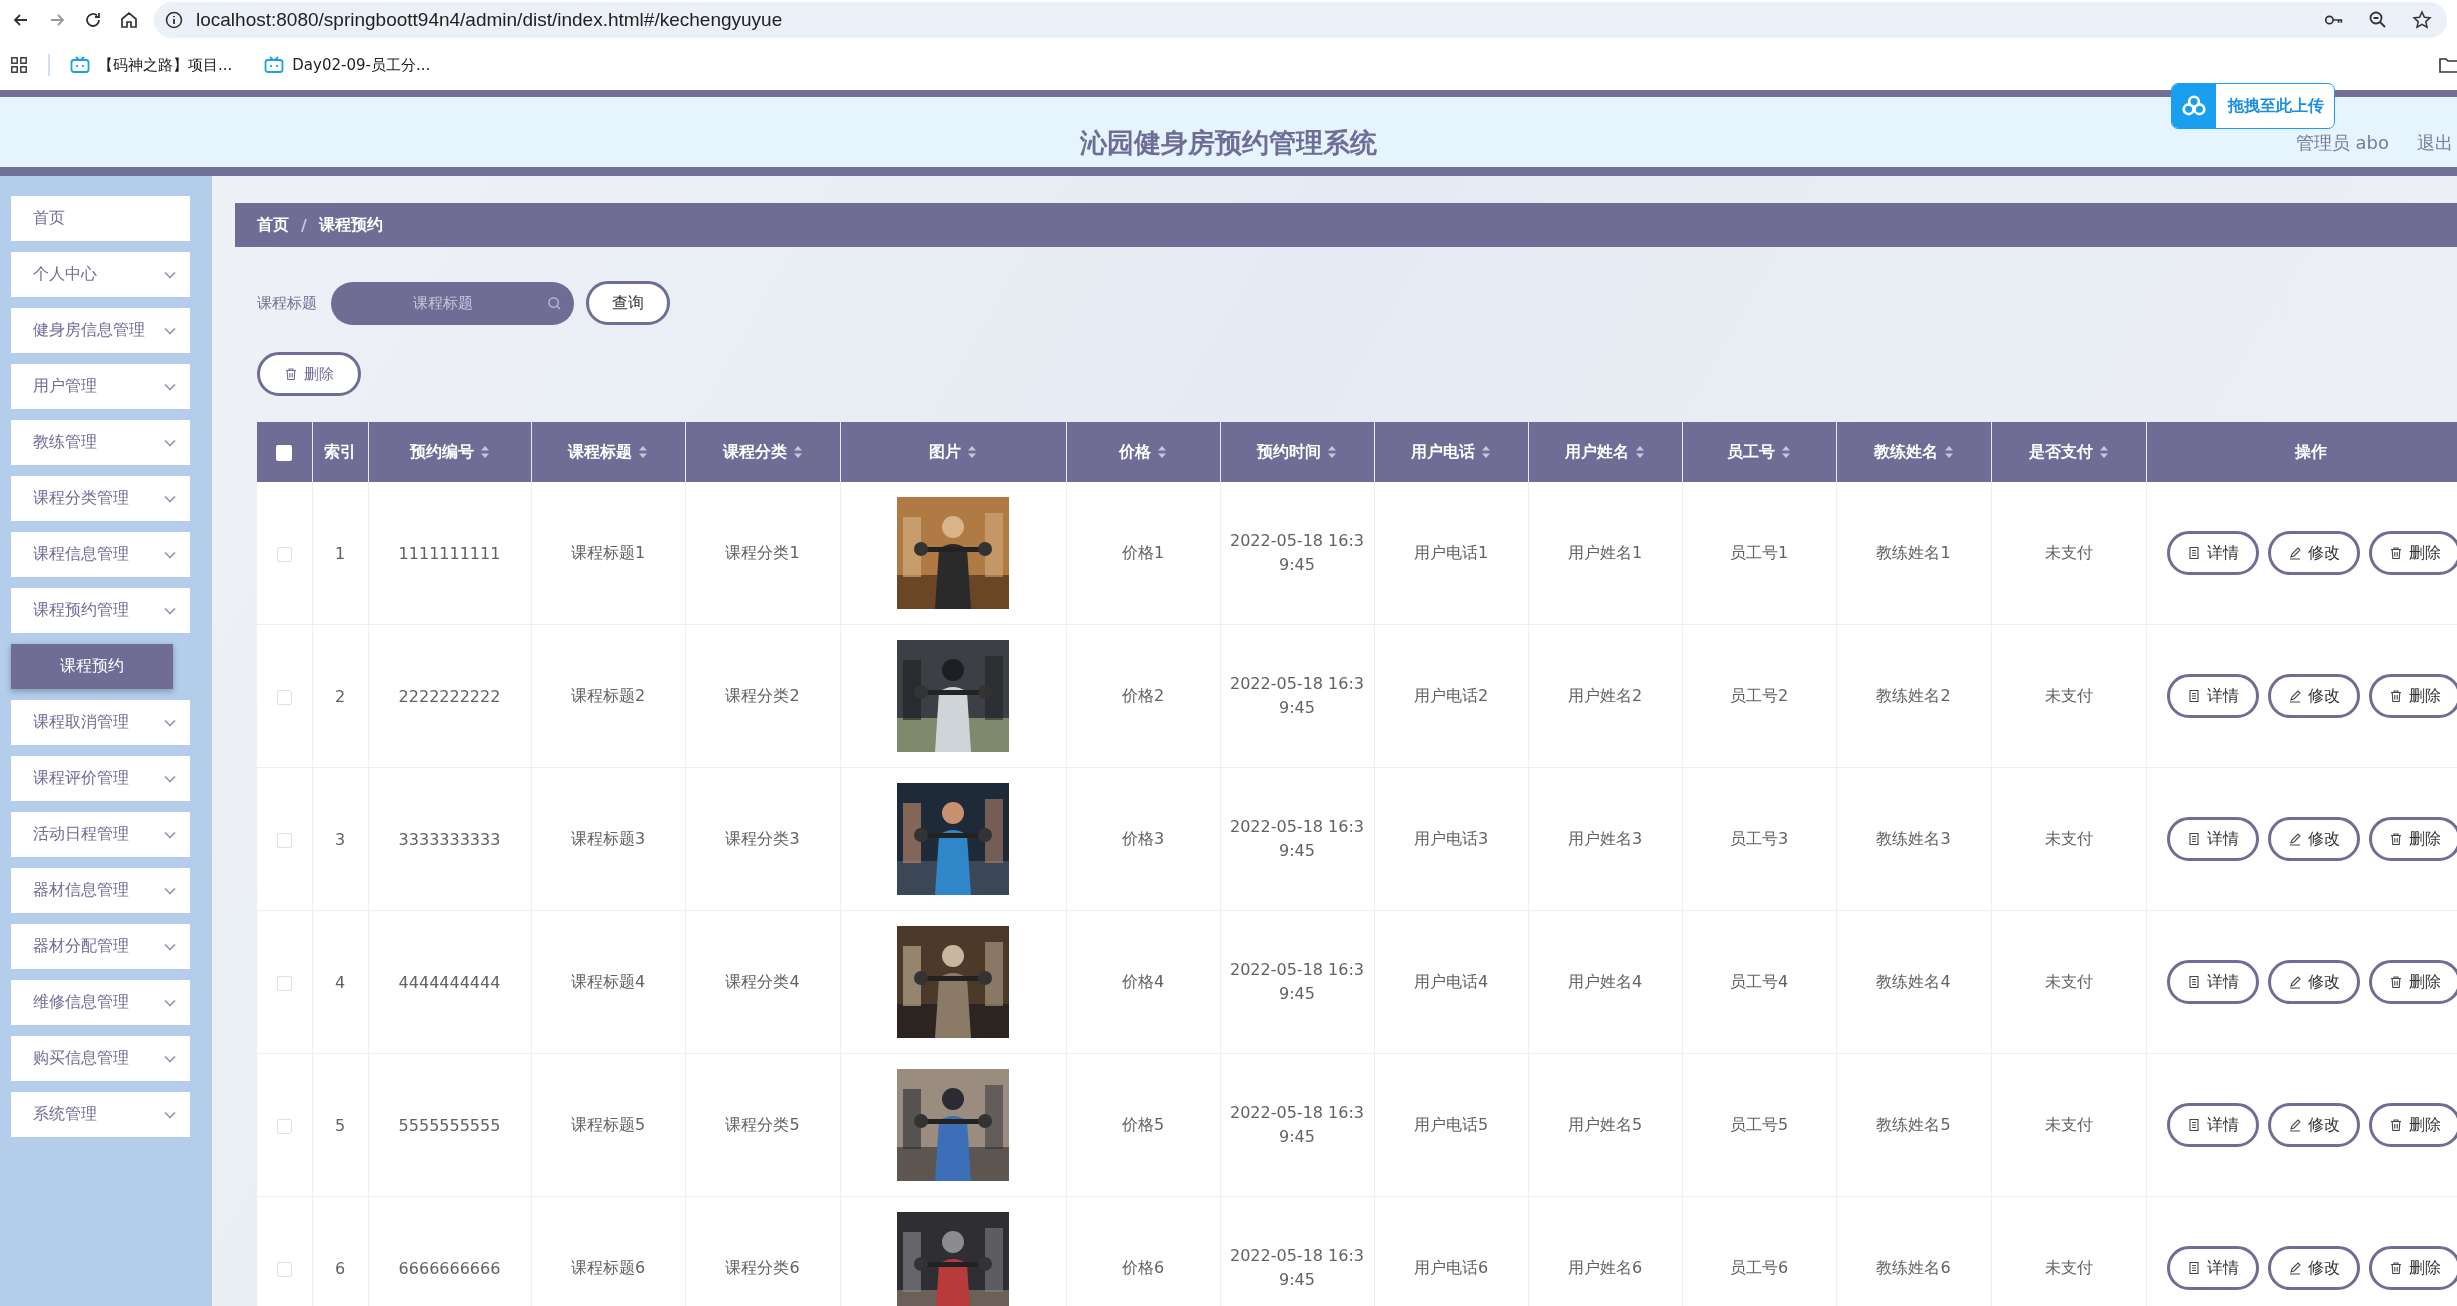  I want to click on column-header: 图片, so click(953, 452).